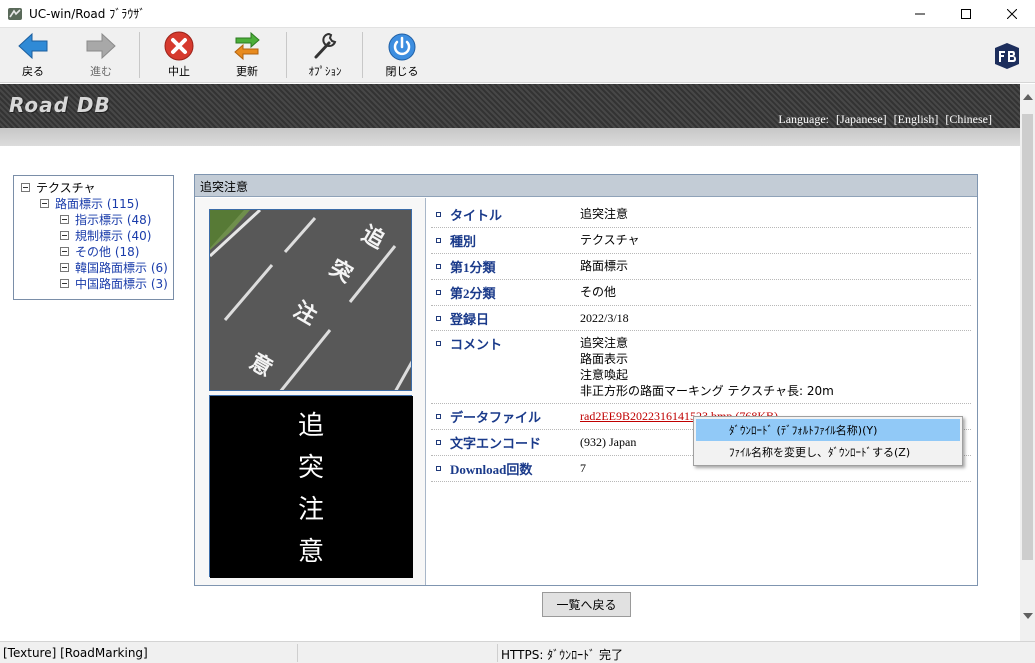  What do you see at coordinates (476, 215) in the screenshot?
I see `info-key: タイトル` at bounding box center [476, 215].